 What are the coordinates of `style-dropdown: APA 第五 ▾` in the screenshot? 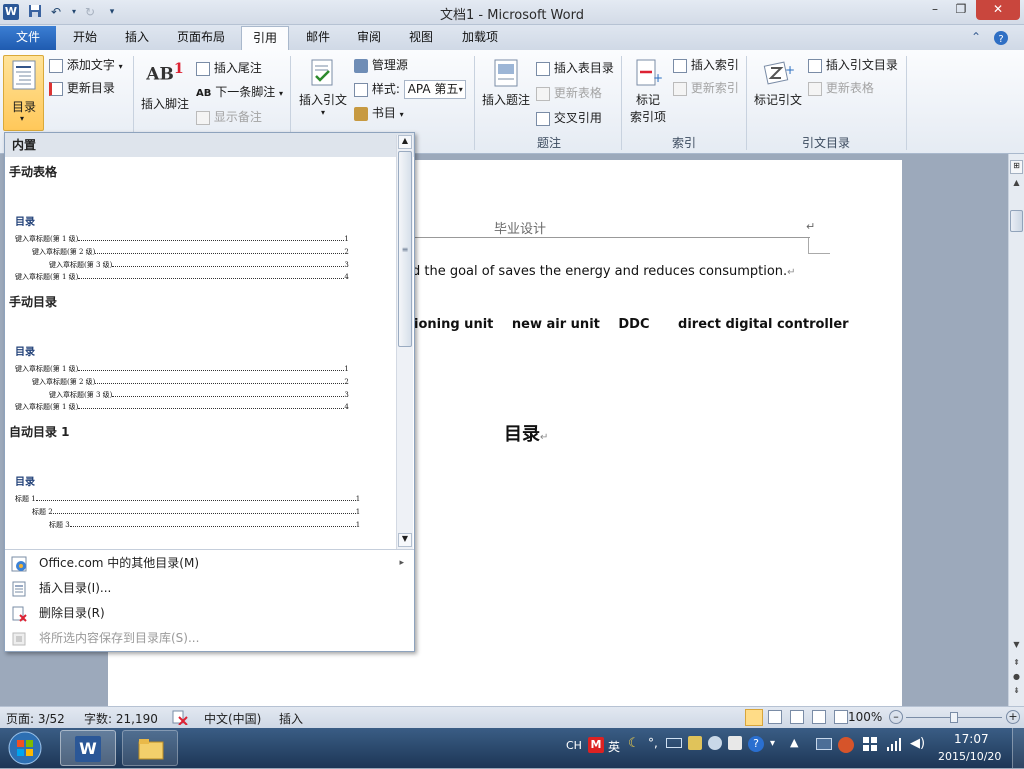 It's located at (434, 89).